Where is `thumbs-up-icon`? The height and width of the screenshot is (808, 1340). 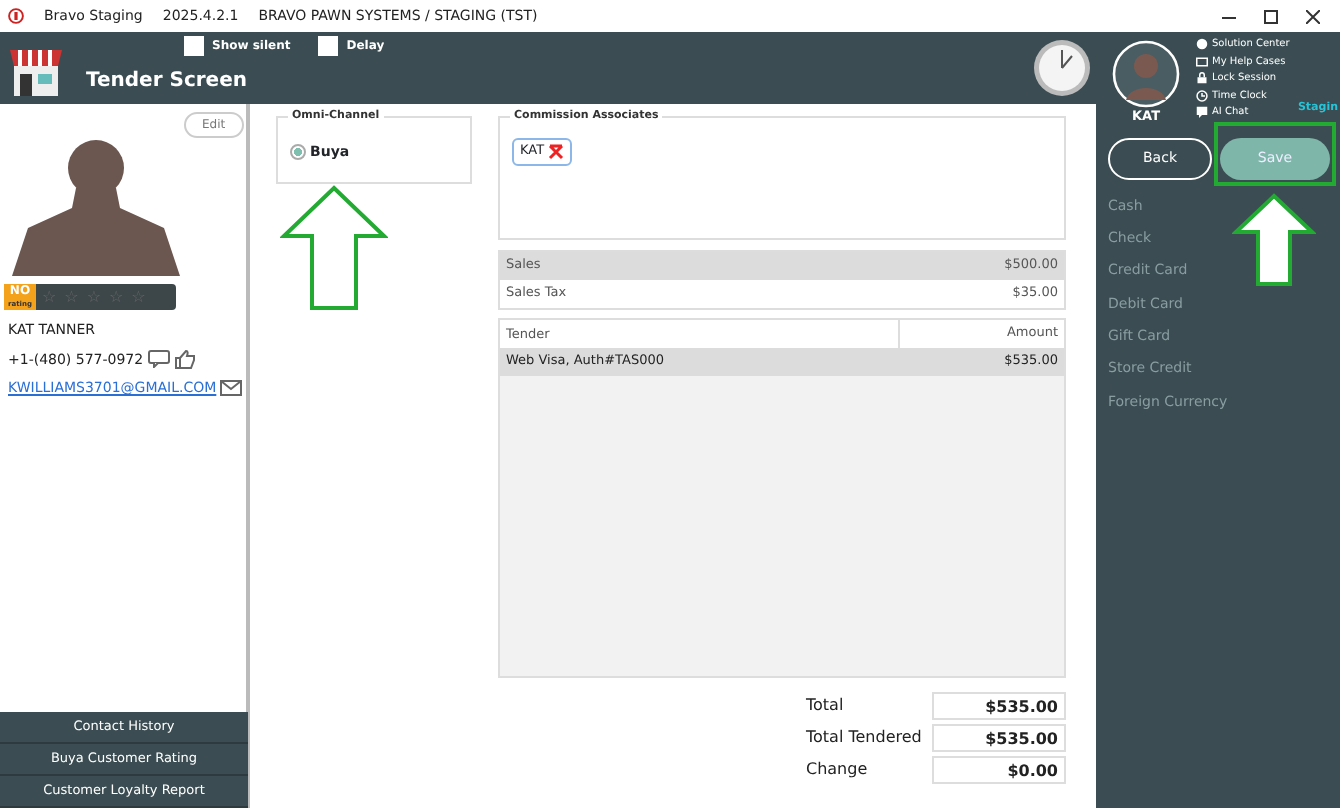 thumbs-up-icon is located at coordinates (184, 359).